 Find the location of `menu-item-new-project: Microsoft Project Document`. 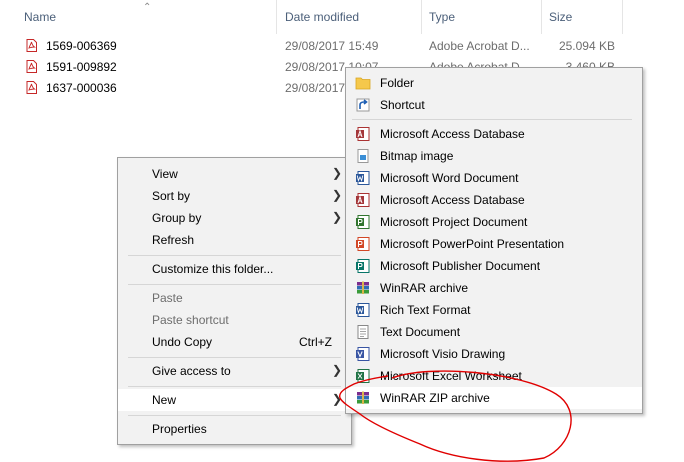

menu-item-new-project: Microsoft Project Document is located at coordinates (494, 222).